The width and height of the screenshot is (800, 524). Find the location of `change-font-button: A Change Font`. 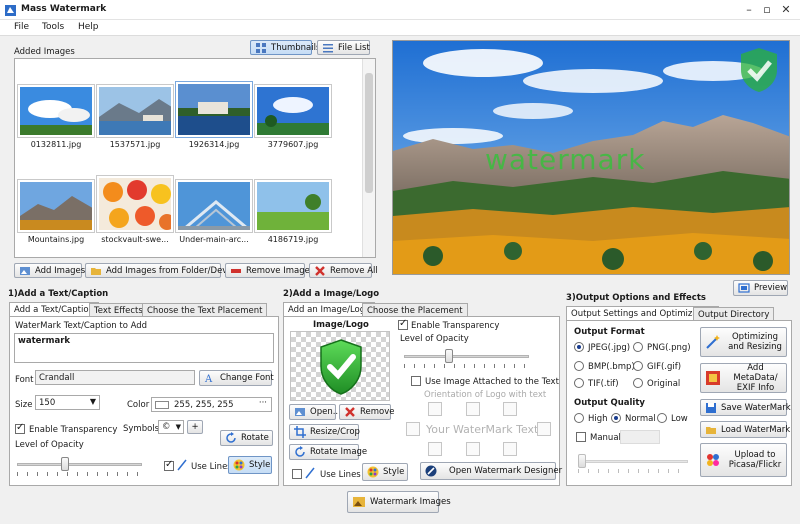

change-font-button: A Change Font is located at coordinates (236, 378).